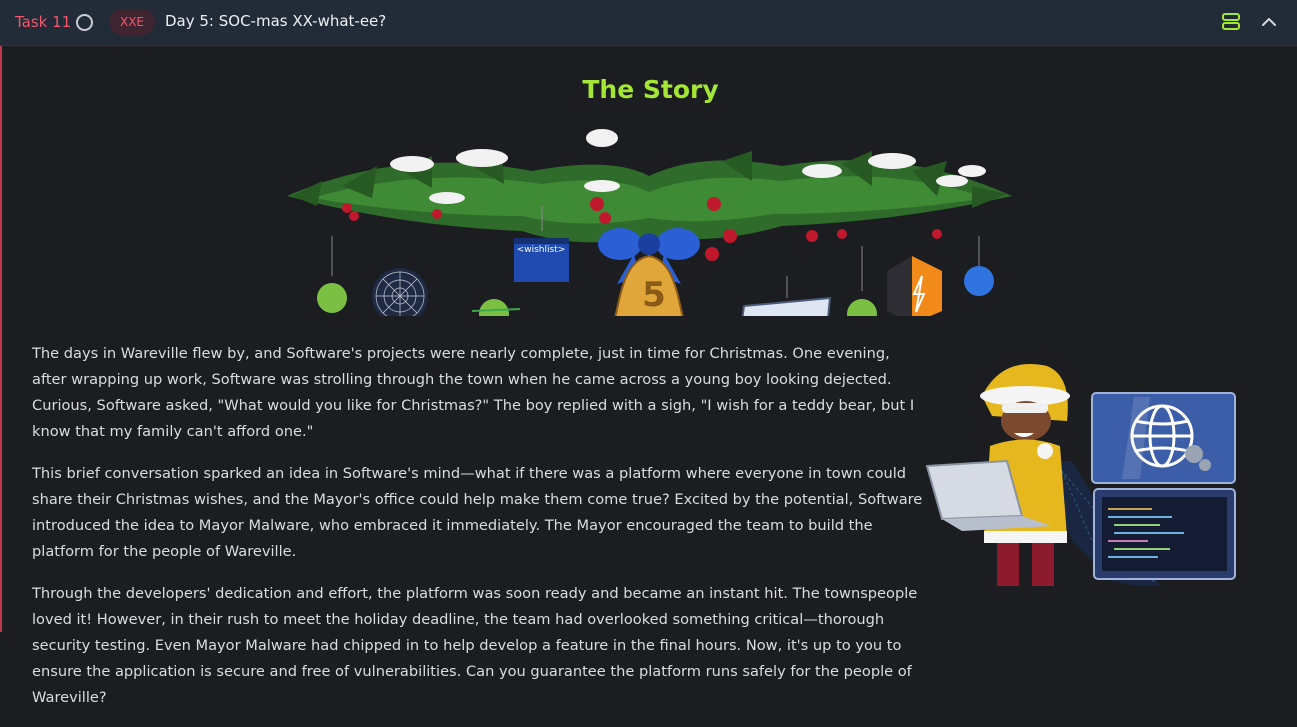 The image size is (1297, 727). I want to click on bell-number: 5, so click(654, 295).